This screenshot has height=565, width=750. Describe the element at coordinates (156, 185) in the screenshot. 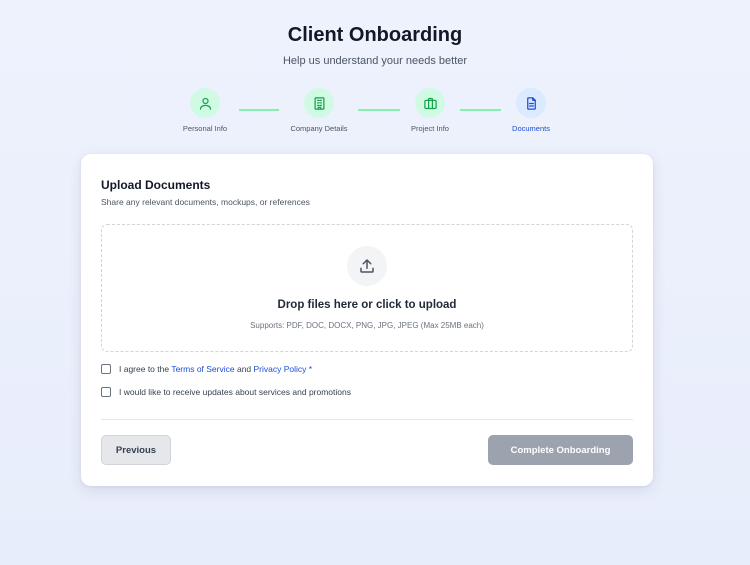

I see `card-title: Upload Documents` at that location.